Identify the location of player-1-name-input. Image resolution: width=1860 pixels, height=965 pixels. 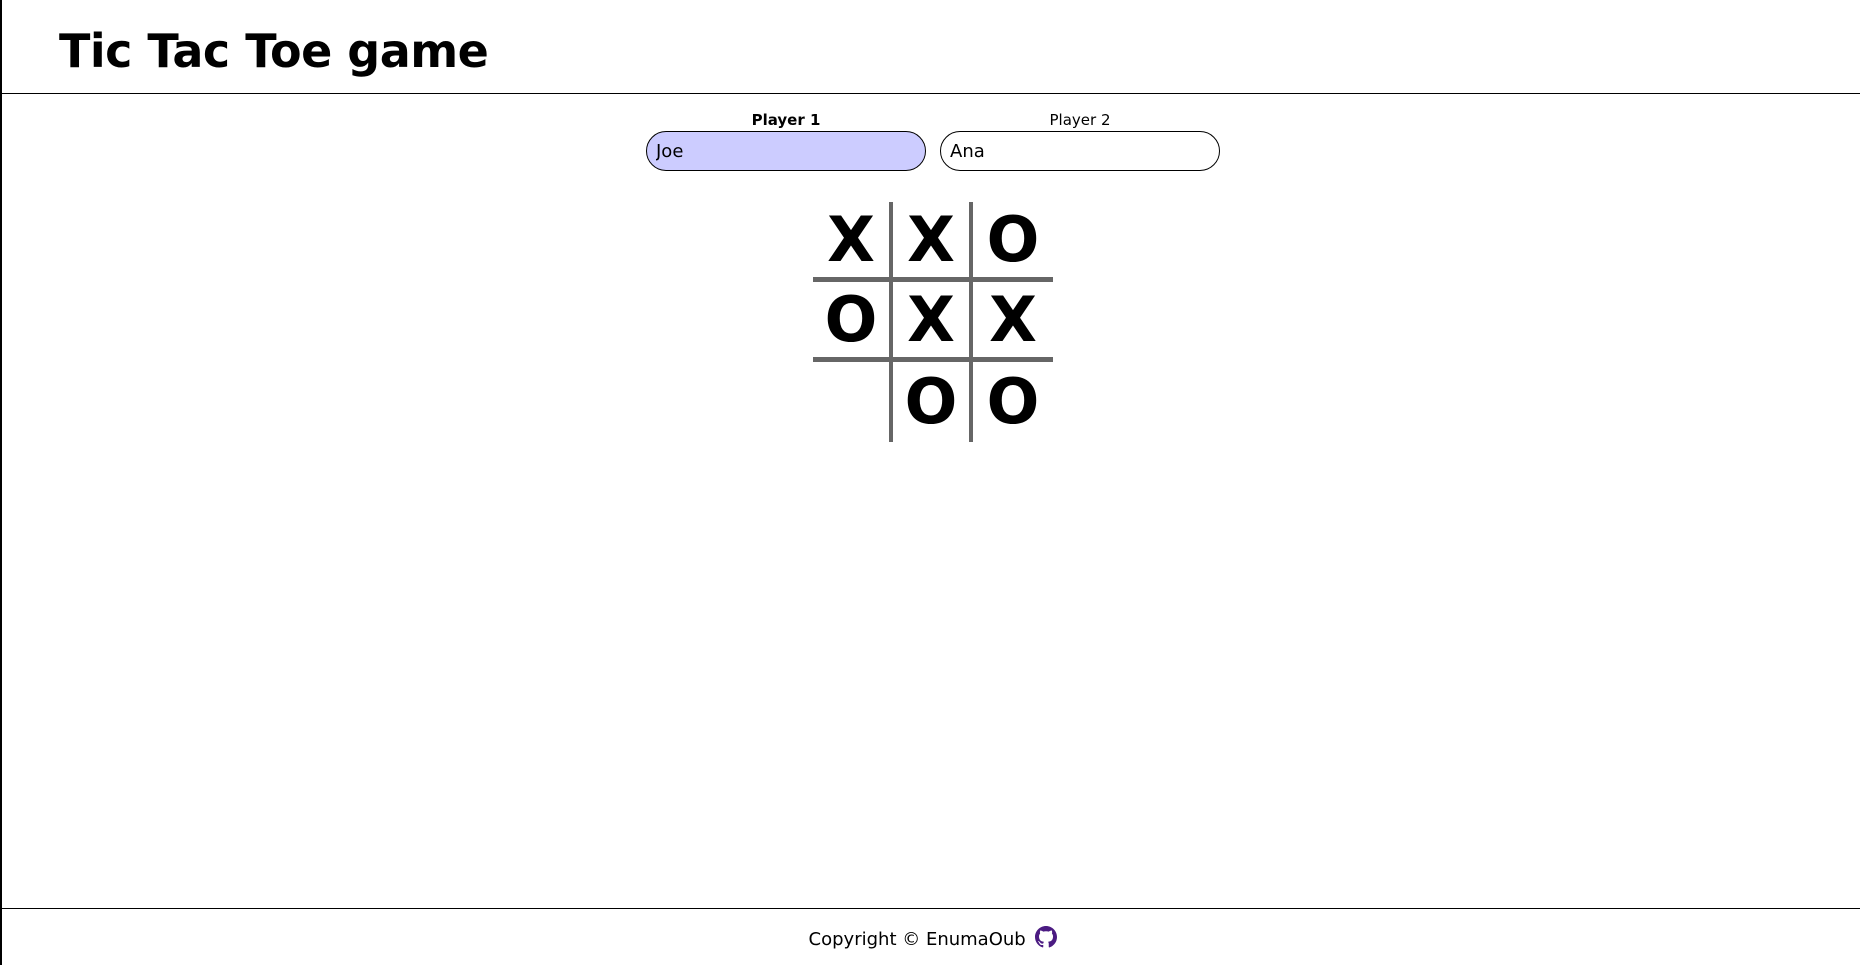
(786, 151).